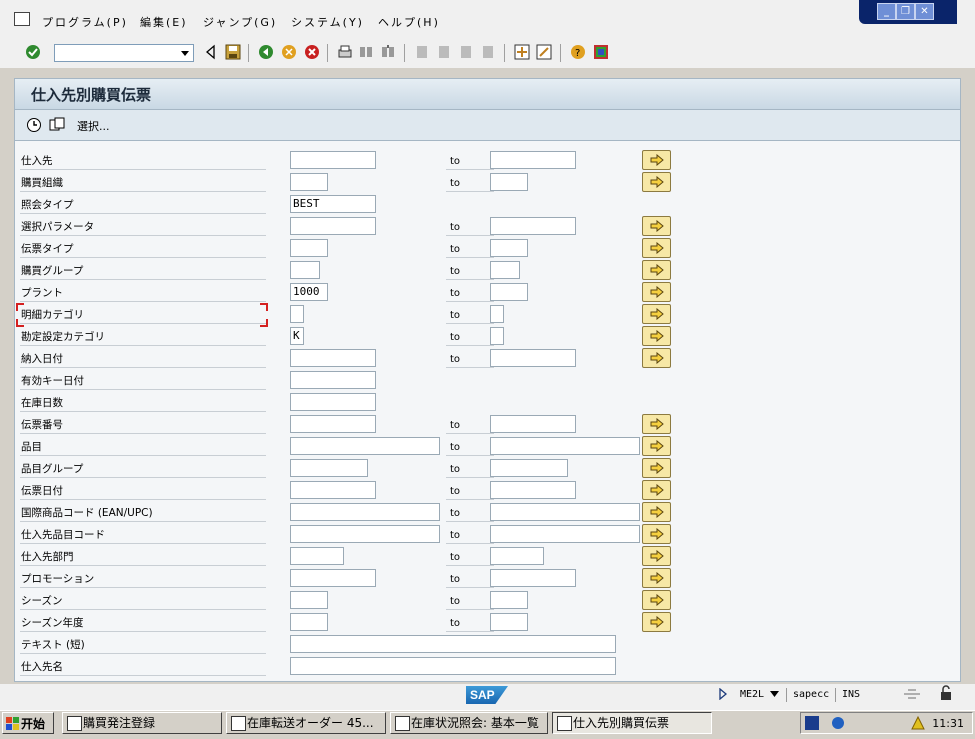  What do you see at coordinates (309, 292) in the screenshot?
I see `from-input: 1000` at bounding box center [309, 292].